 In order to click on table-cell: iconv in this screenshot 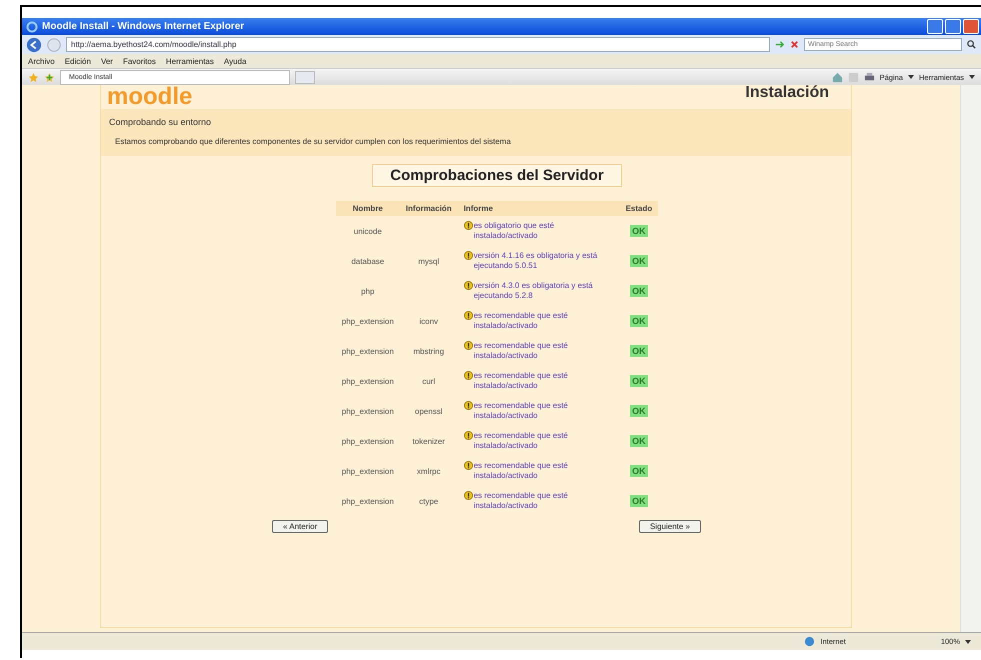, I will do `click(428, 321)`.